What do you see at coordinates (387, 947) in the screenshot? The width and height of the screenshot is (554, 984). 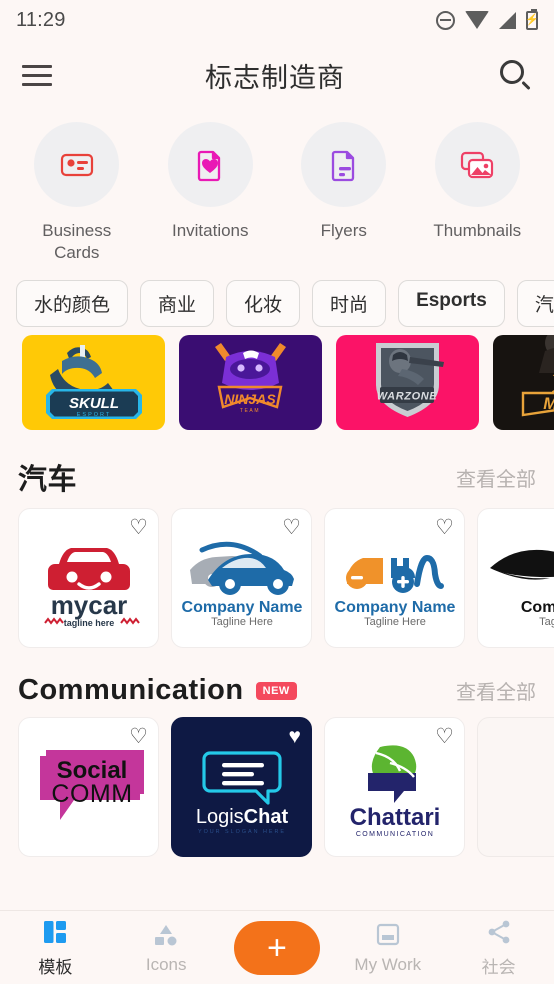 I see `nav-item-my-work: My Work` at bounding box center [387, 947].